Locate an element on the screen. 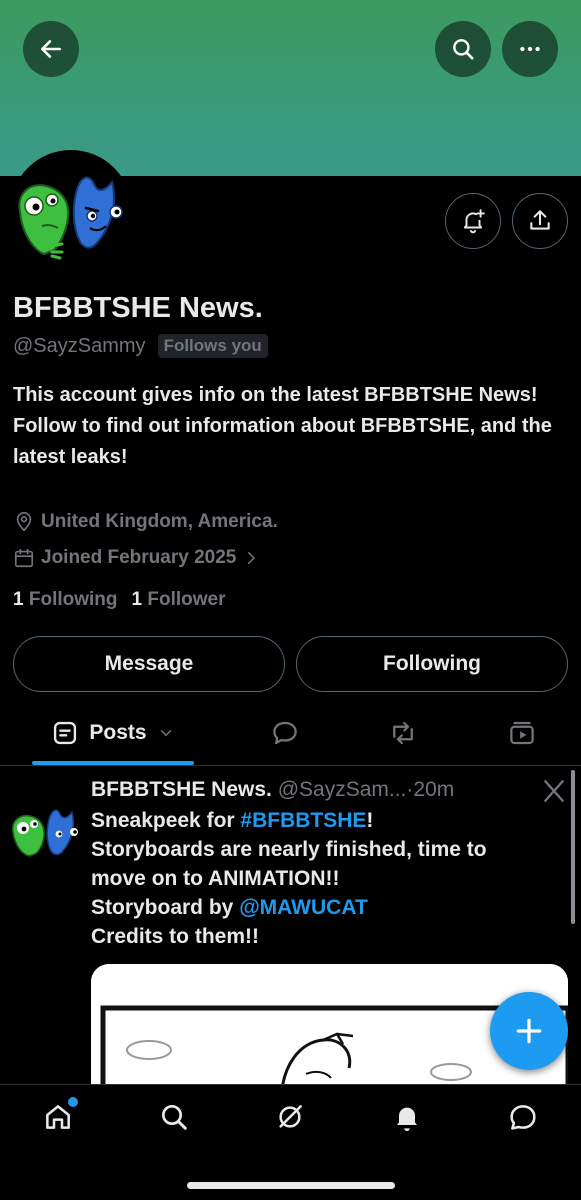  tab-media is located at coordinates (522, 733).